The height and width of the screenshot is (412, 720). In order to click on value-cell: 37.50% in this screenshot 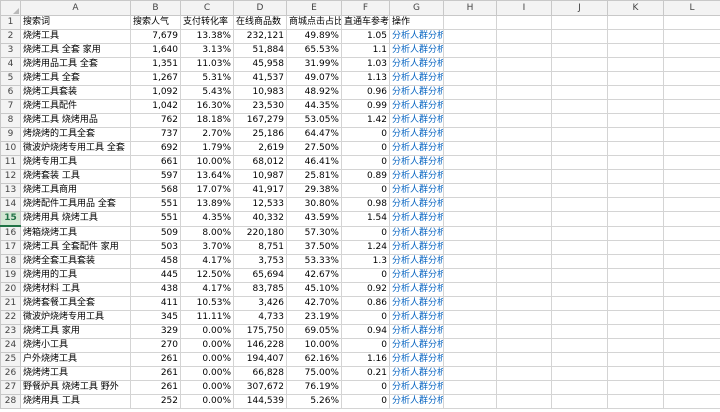, I will do `click(314, 247)`.